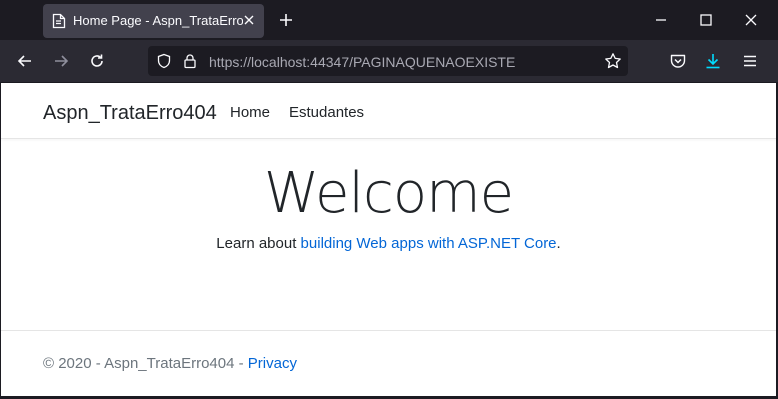 The width and height of the screenshot is (778, 399). Describe the element at coordinates (61, 61) in the screenshot. I see `forward-icon` at that location.